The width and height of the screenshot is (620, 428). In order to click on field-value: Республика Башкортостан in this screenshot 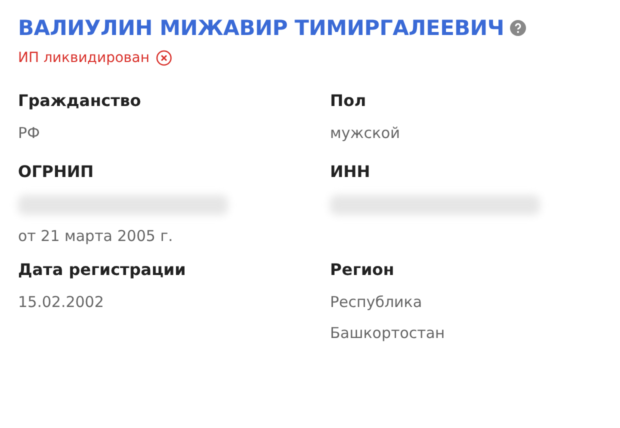, I will do `click(388, 318)`.